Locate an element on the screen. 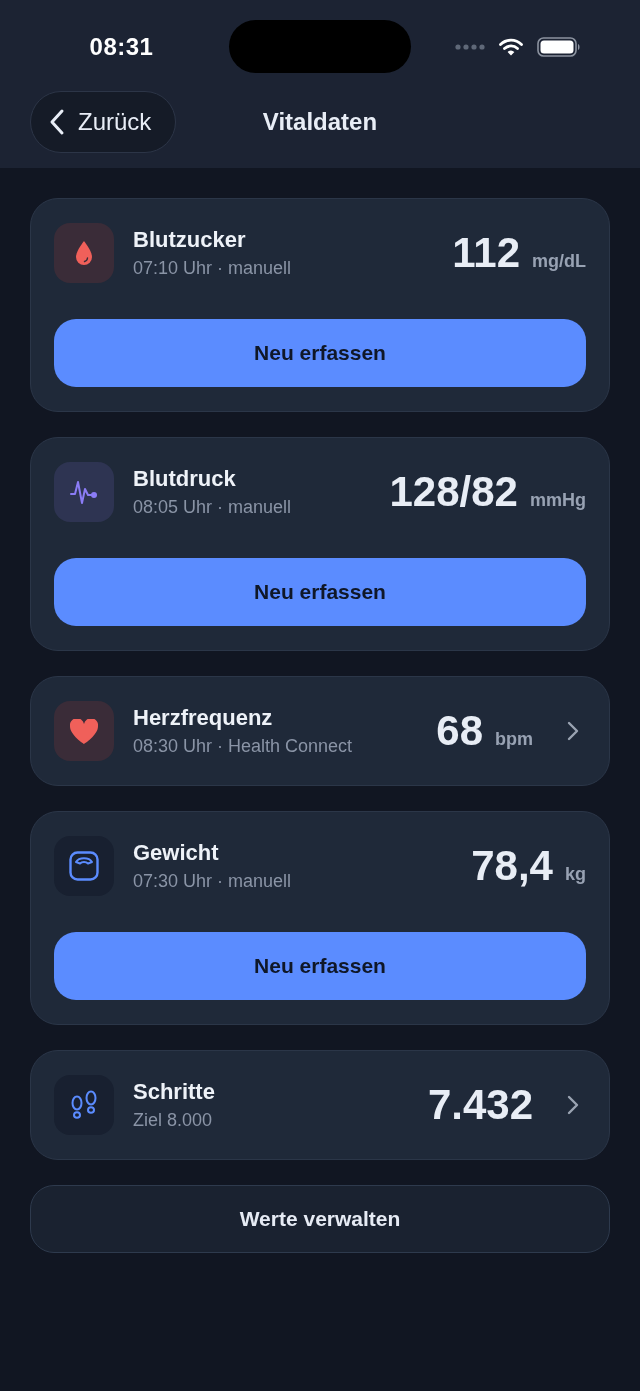 Image resolution: width=640 pixels, height=1391 pixels. status-time: 08:31 is located at coordinates (121, 46).